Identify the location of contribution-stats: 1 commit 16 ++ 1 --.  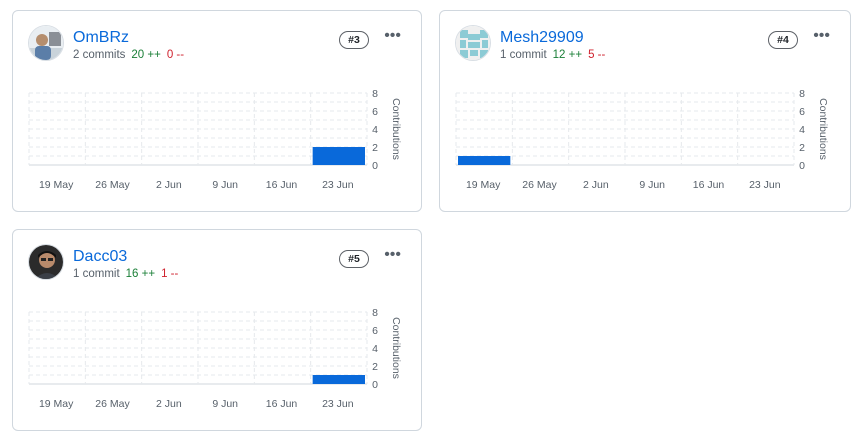
(125, 274).